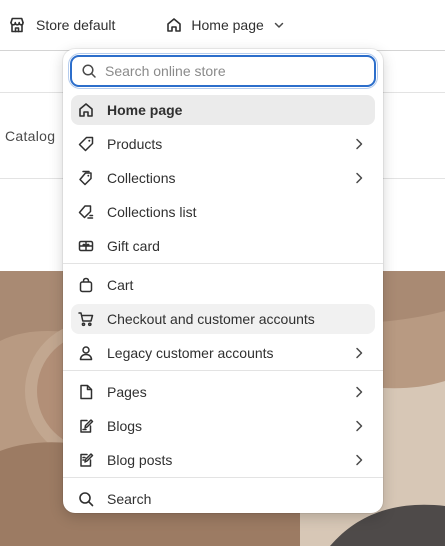  I want to click on chevron-down-icon, so click(279, 25).